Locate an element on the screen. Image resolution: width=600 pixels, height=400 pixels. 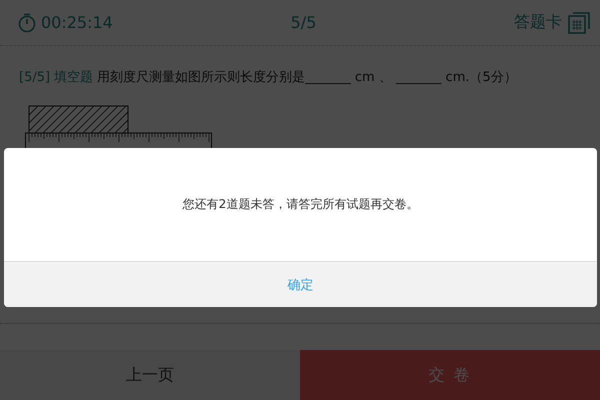
timer: 00:25:14 is located at coordinates (77, 22).